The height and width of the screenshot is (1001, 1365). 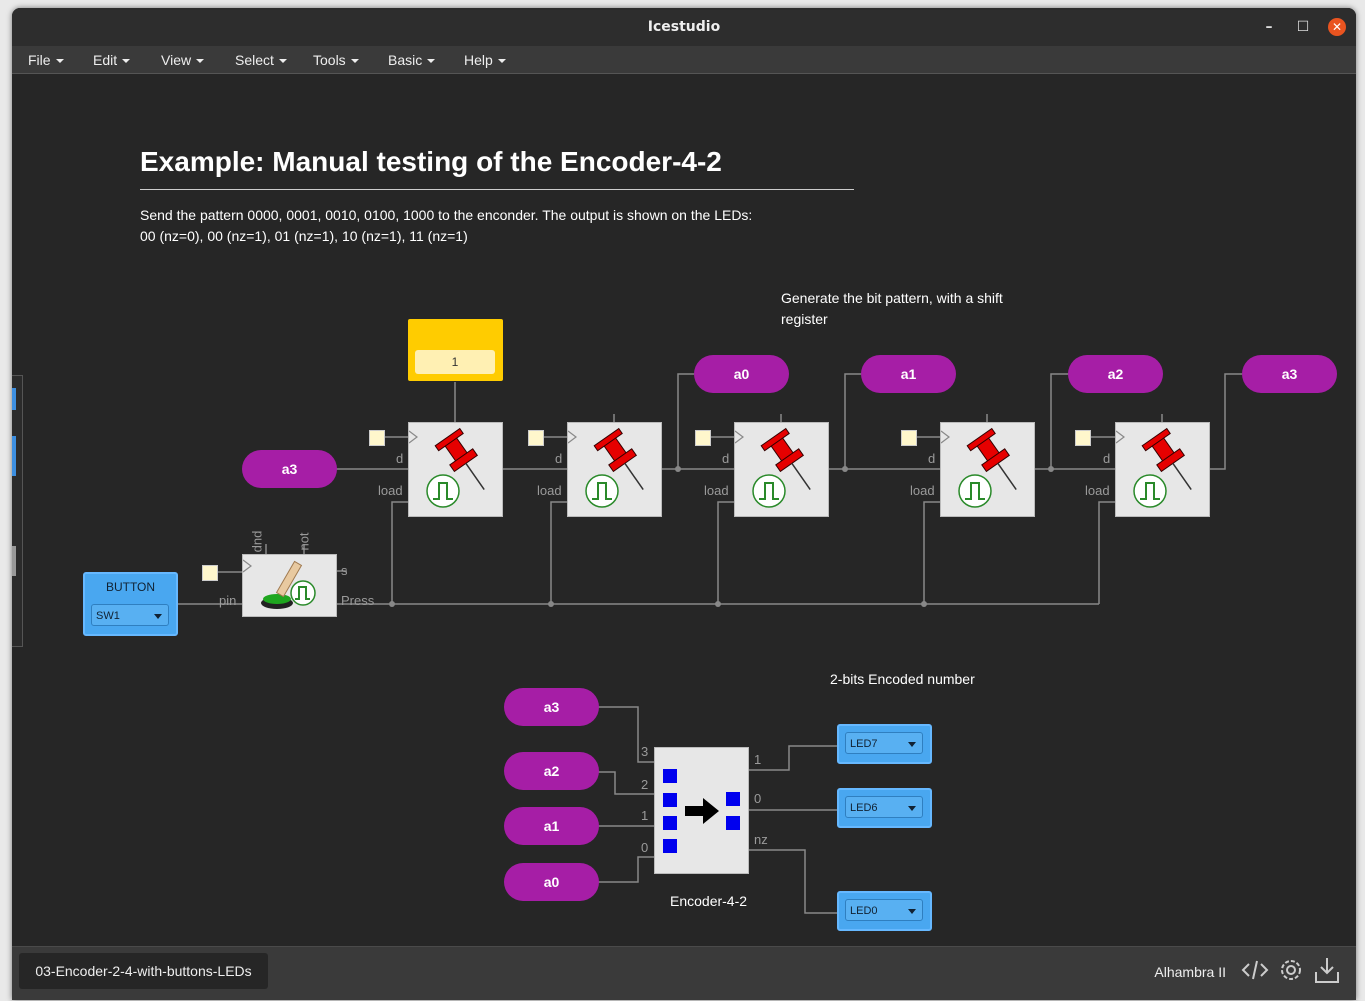 I want to click on enc-out-nz: nz, so click(x=761, y=839).